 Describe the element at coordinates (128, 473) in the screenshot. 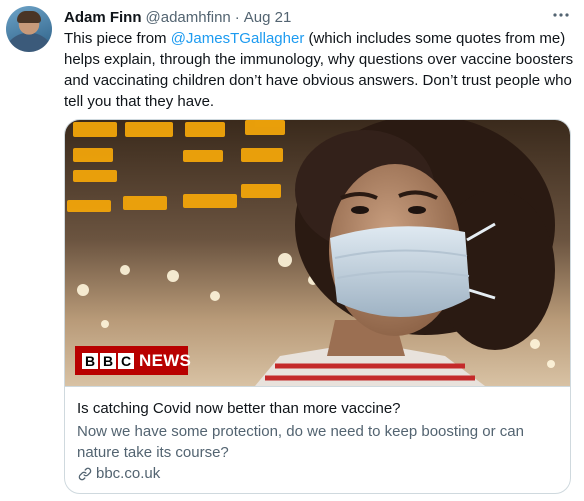

I see `card-domain-text: bbc.co.uk` at that location.